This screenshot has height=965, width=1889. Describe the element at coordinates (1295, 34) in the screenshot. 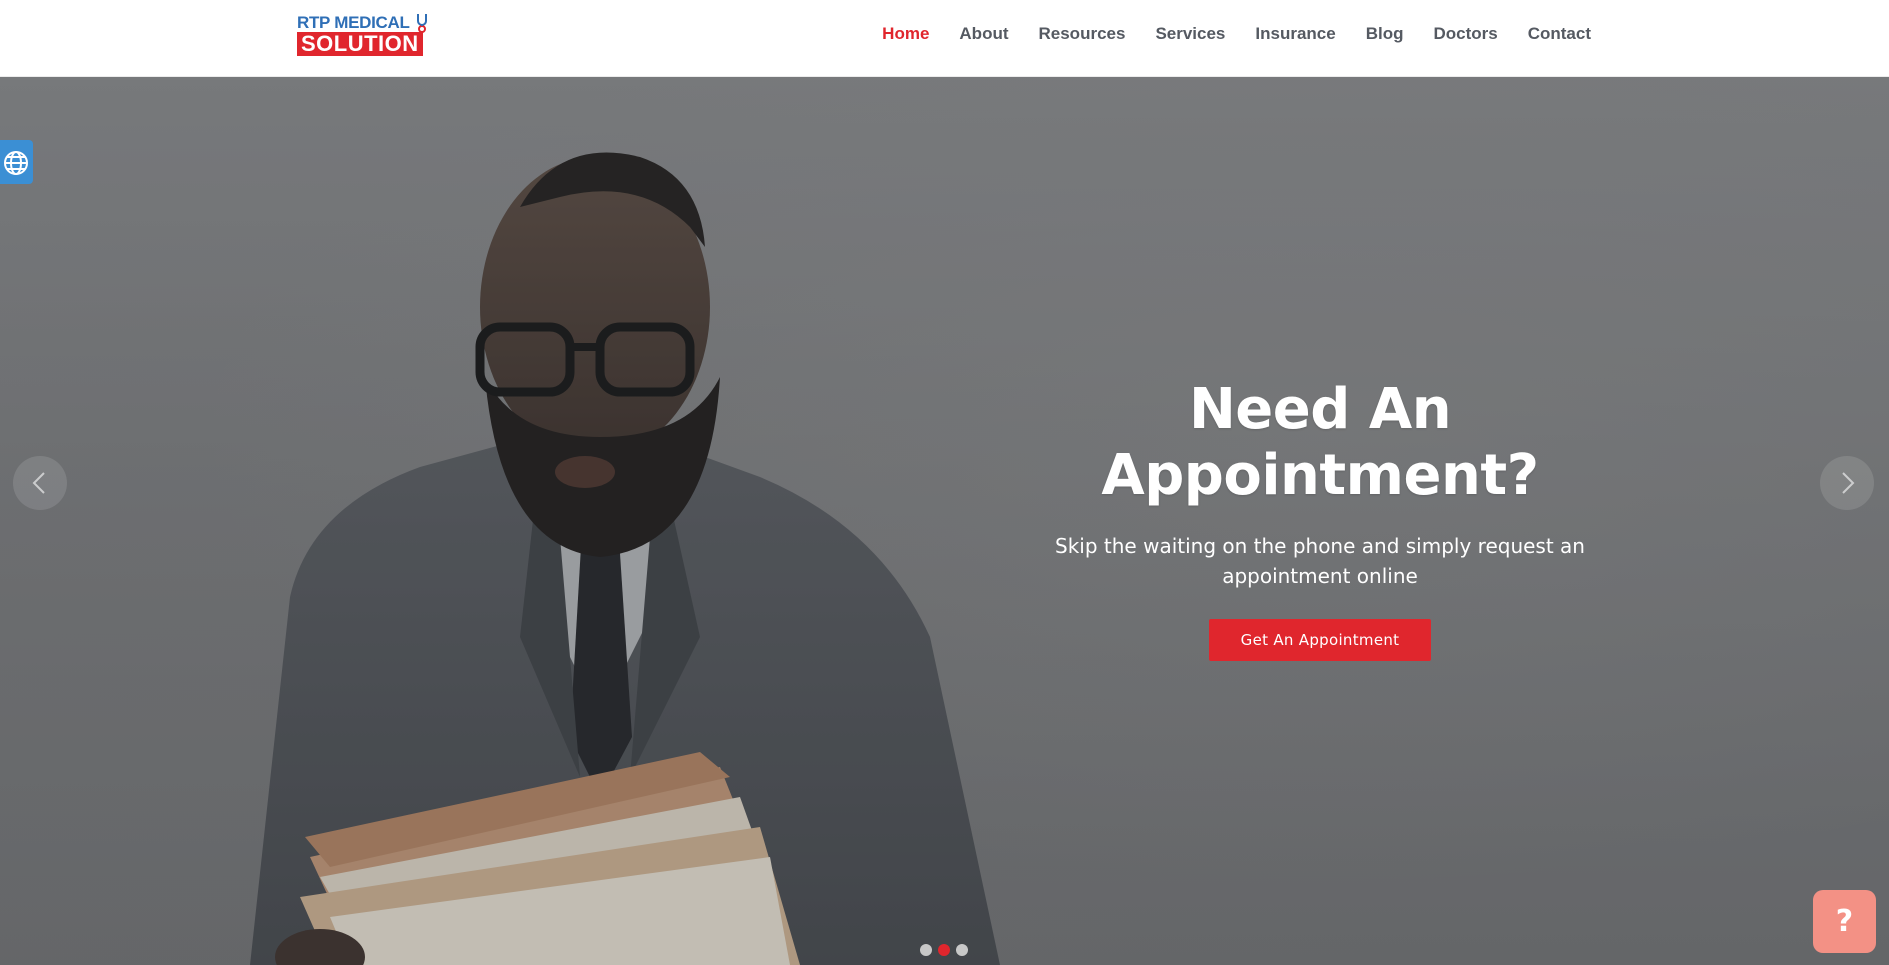

I see `nav-item-insurance: Insurance` at that location.